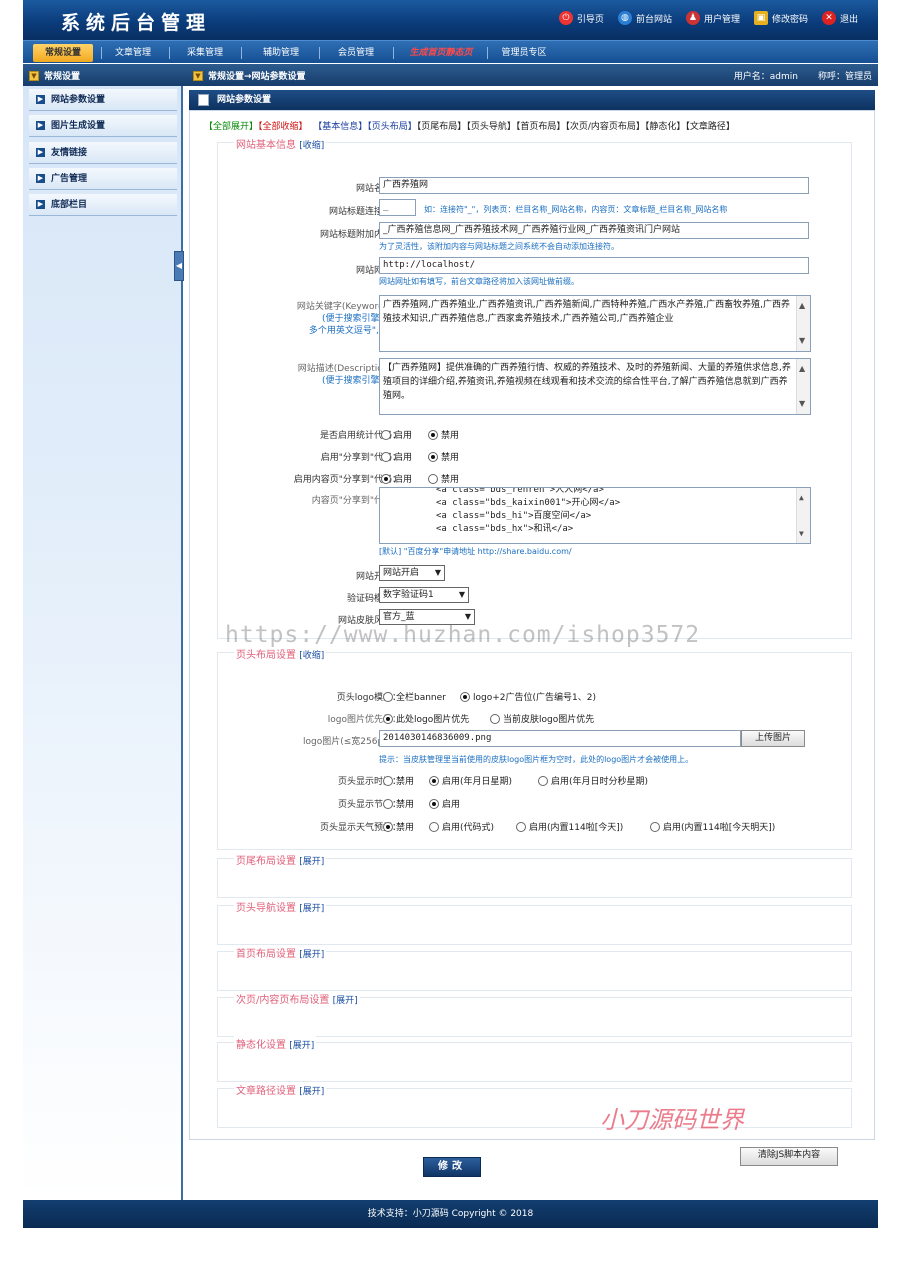  I want to click on header-time-date-radio: 启用(年月日星期), so click(470, 780).